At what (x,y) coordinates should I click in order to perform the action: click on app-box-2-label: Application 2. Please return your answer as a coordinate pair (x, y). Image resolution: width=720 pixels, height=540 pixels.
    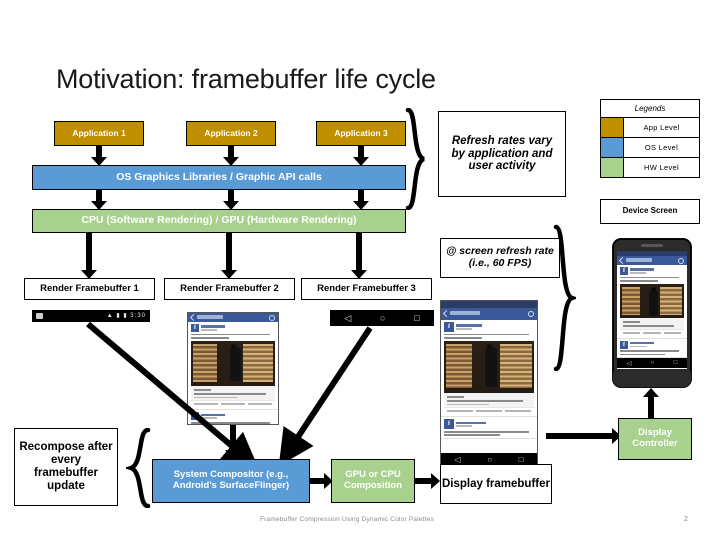
    Looking at the image, I should click on (231, 132).